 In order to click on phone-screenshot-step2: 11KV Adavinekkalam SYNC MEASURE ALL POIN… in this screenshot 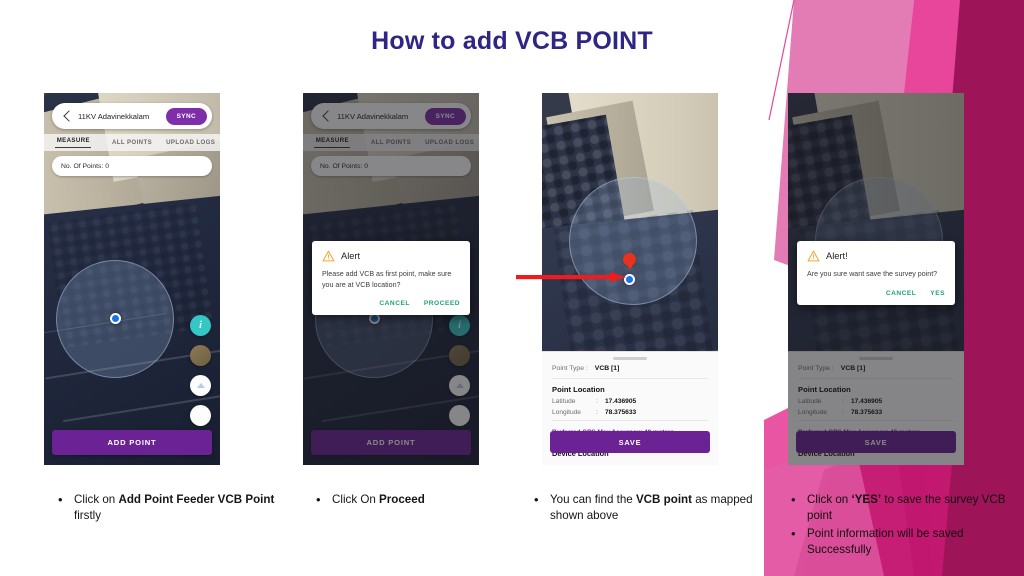, I will do `click(391, 279)`.